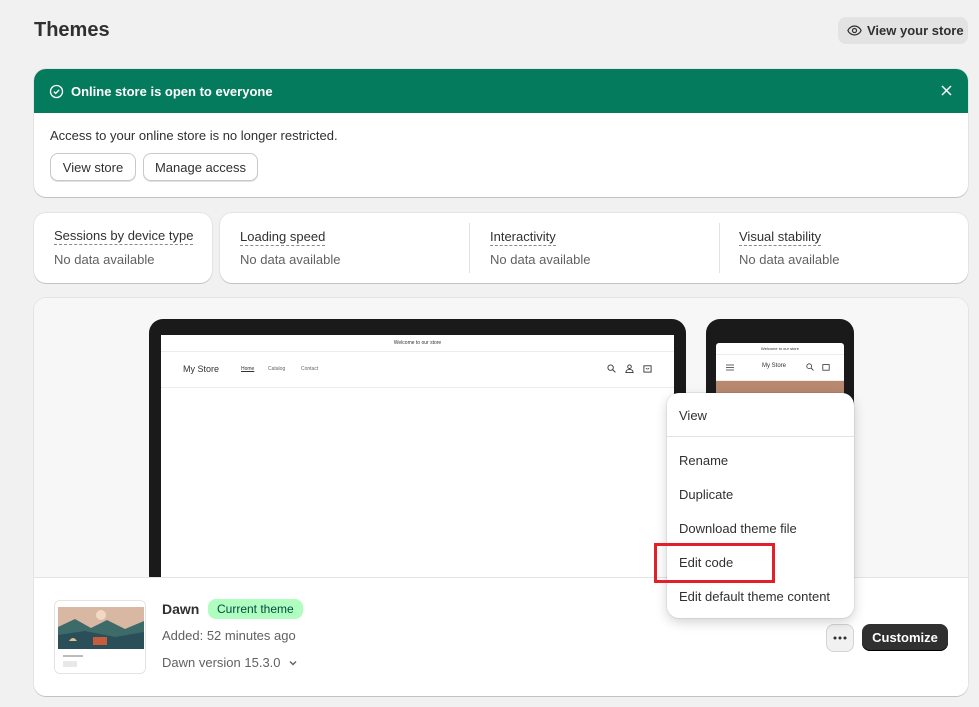 The image size is (979, 707). What do you see at coordinates (277, 369) in the screenshot?
I see `nav-catalog: Catalog` at bounding box center [277, 369].